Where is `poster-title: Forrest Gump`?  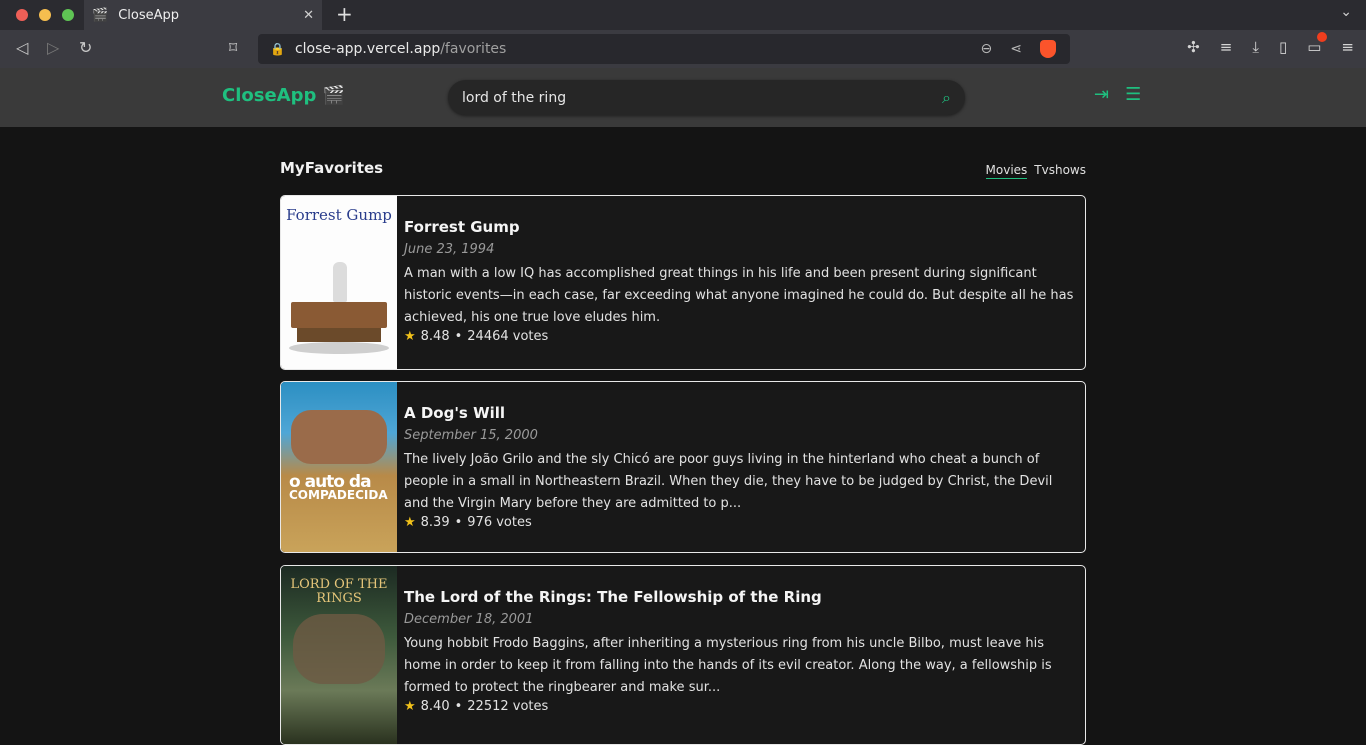
poster-title: Forrest Gump is located at coordinates (339, 215).